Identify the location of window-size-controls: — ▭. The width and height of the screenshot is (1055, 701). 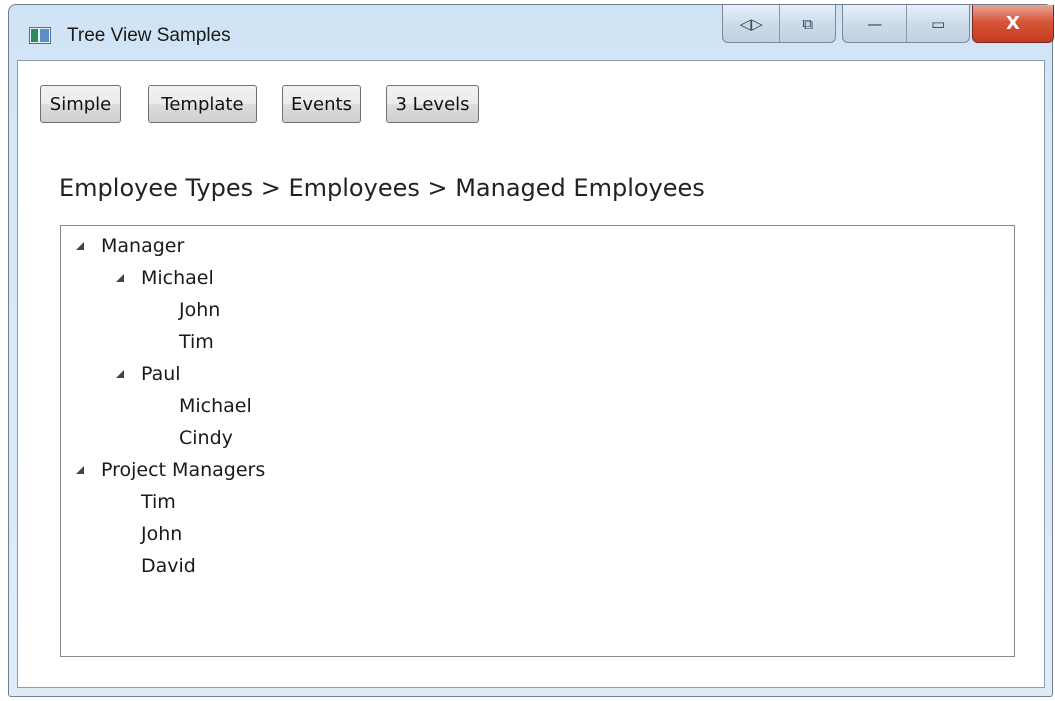
(906, 24).